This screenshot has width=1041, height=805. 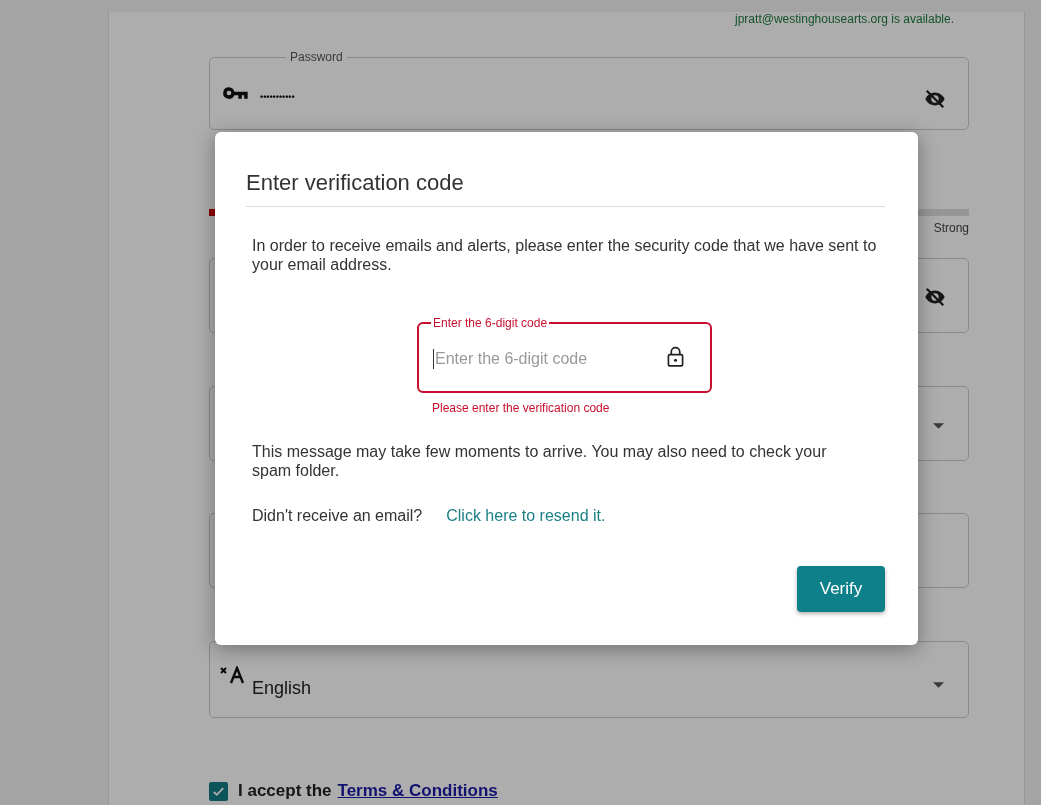 I want to click on strength-label: Strong, so click(x=951, y=229).